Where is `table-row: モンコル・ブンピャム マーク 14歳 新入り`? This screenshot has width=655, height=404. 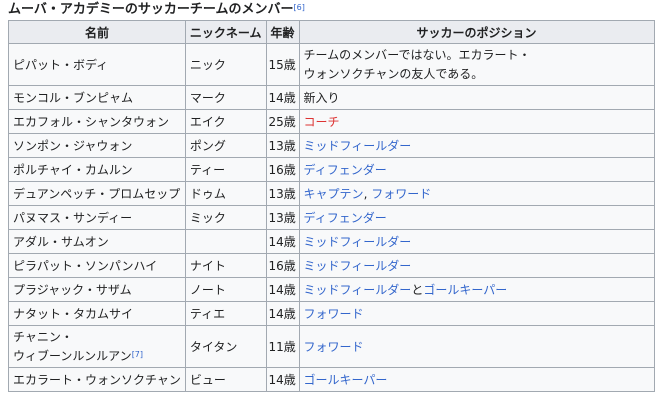 table-row: モンコル・ブンピャム マーク 14歳 新入り is located at coordinates (331, 97).